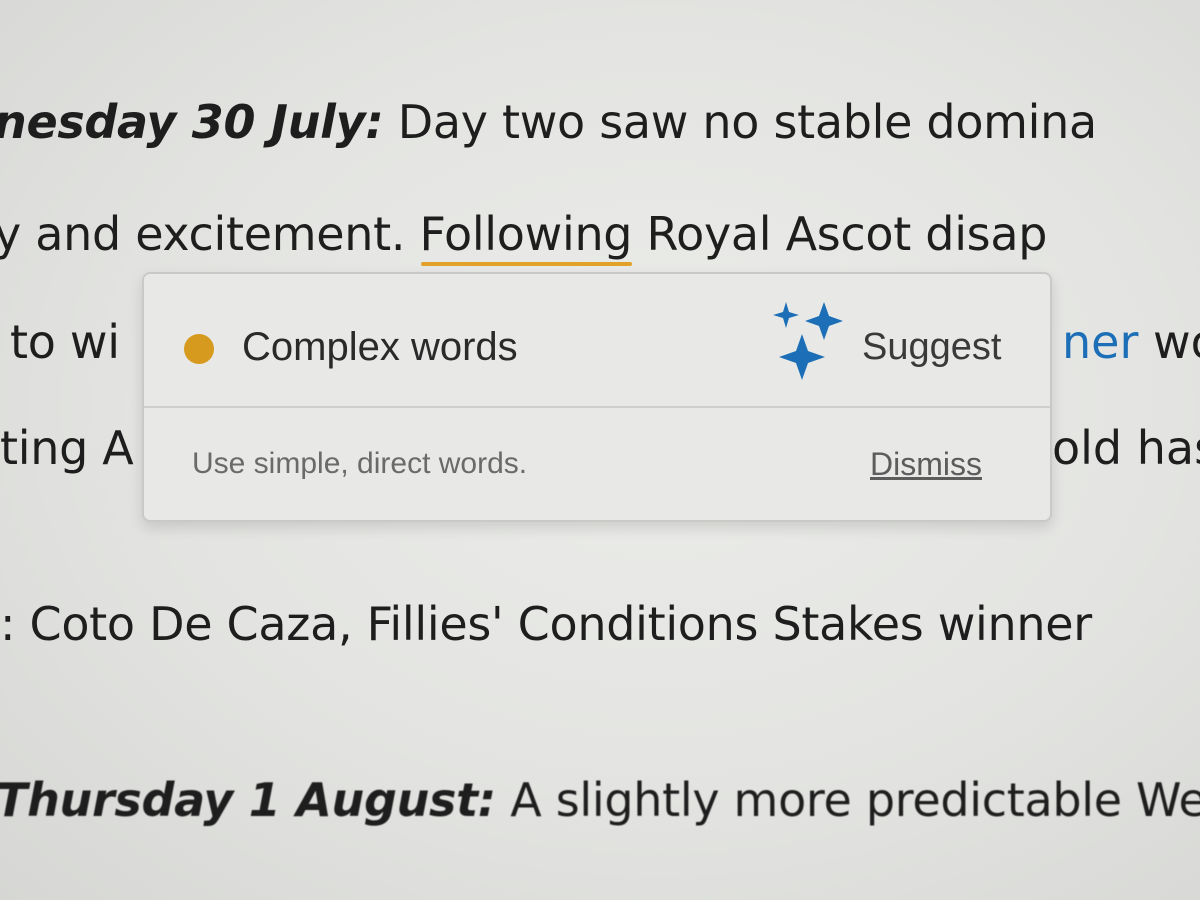 This screenshot has width=1200, height=900. What do you see at coordinates (597, 464) in the screenshot?
I see `card-body: Use simple, direct words. Dismiss` at bounding box center [597, 464].